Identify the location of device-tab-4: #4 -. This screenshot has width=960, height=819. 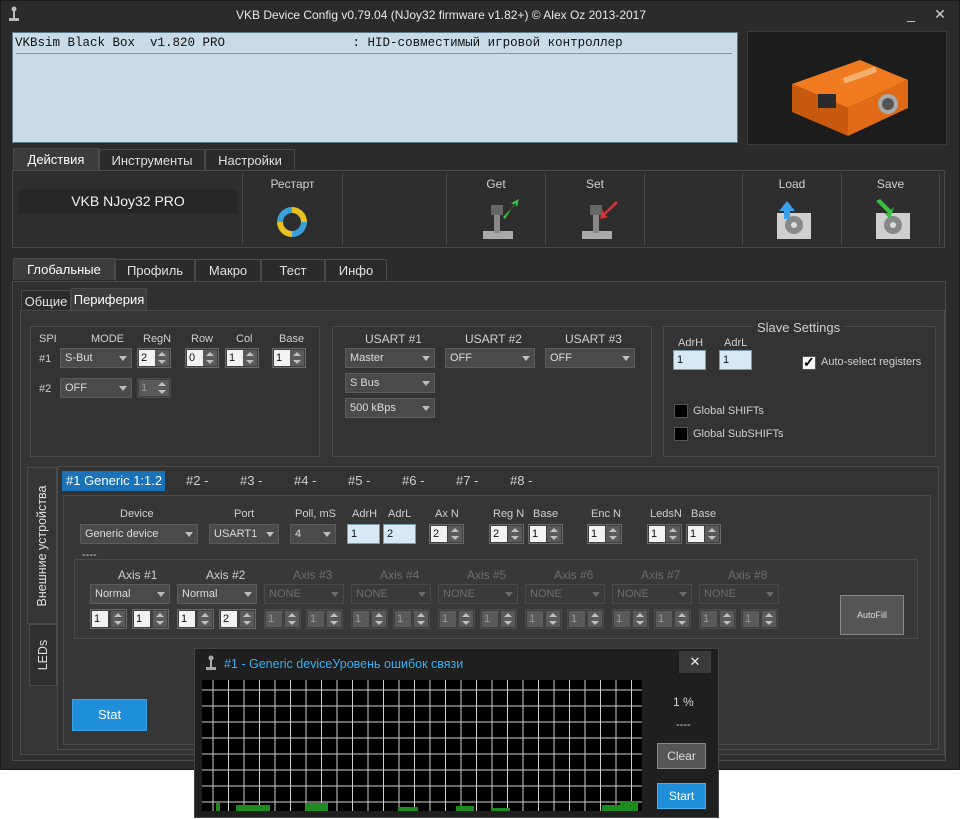
(305, 481).